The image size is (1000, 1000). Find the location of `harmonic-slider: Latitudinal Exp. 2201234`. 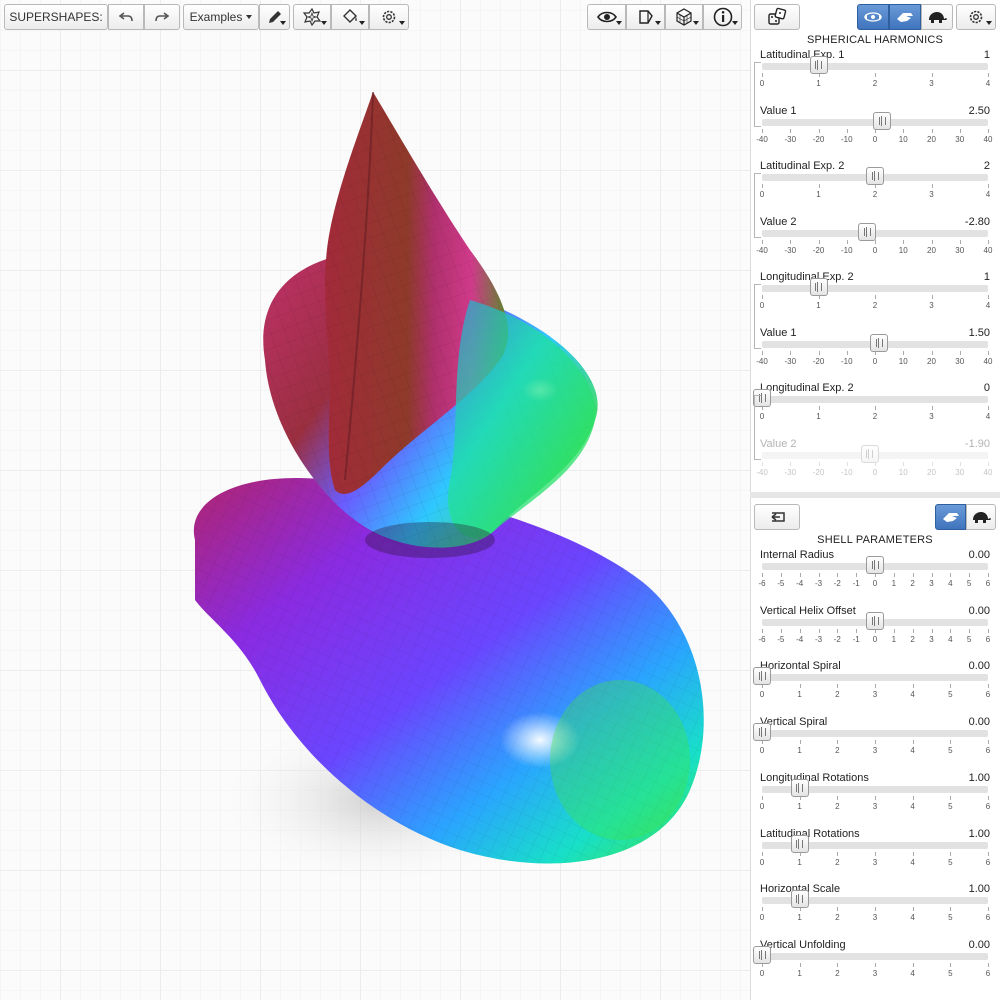

harmonic-slider: Latitudinal Exp. 2201234 is located at coordinates (875, 187).